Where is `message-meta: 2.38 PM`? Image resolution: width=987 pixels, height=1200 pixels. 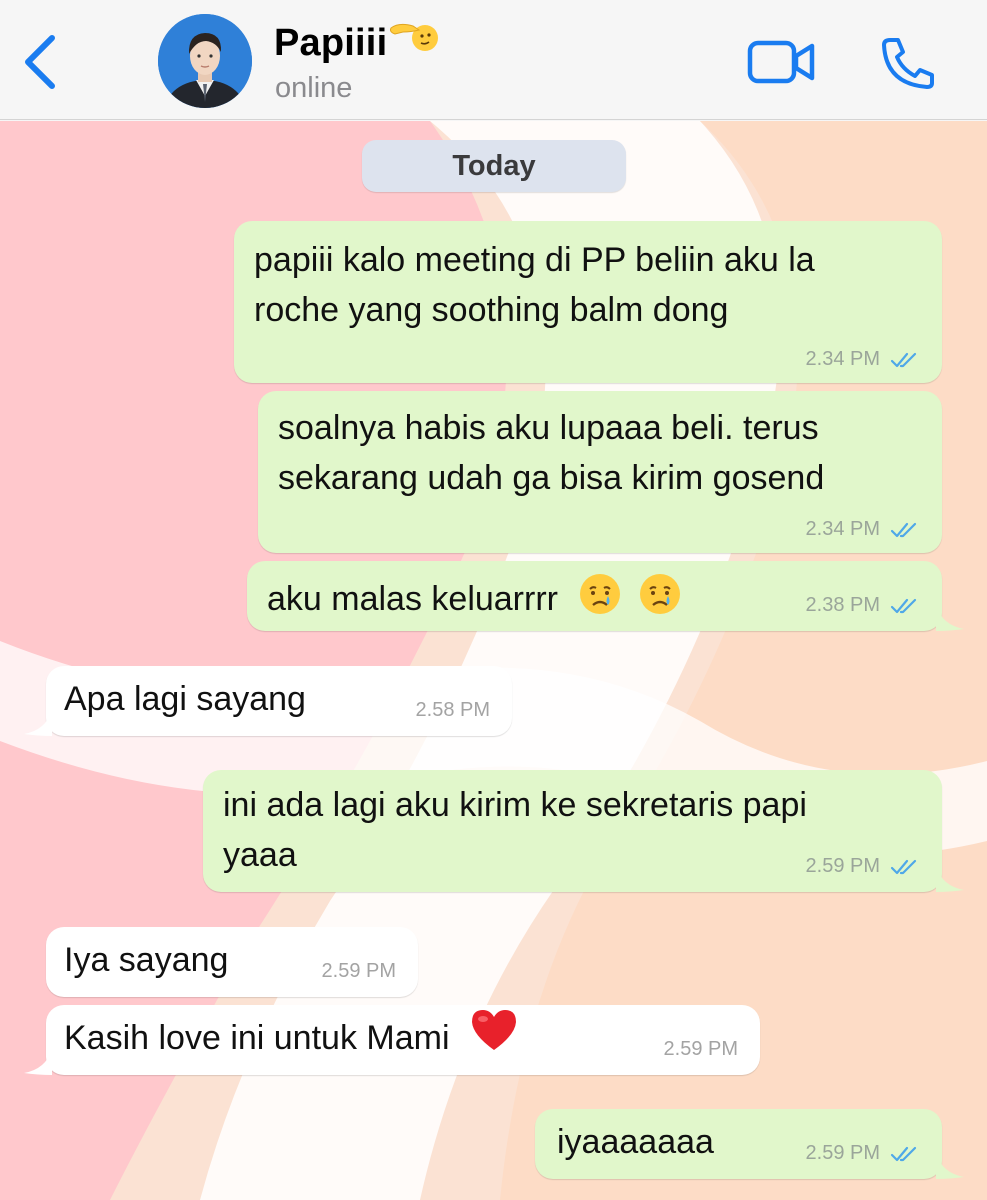 message-meta: 2.38 PM is located at coordinates (863, 605).